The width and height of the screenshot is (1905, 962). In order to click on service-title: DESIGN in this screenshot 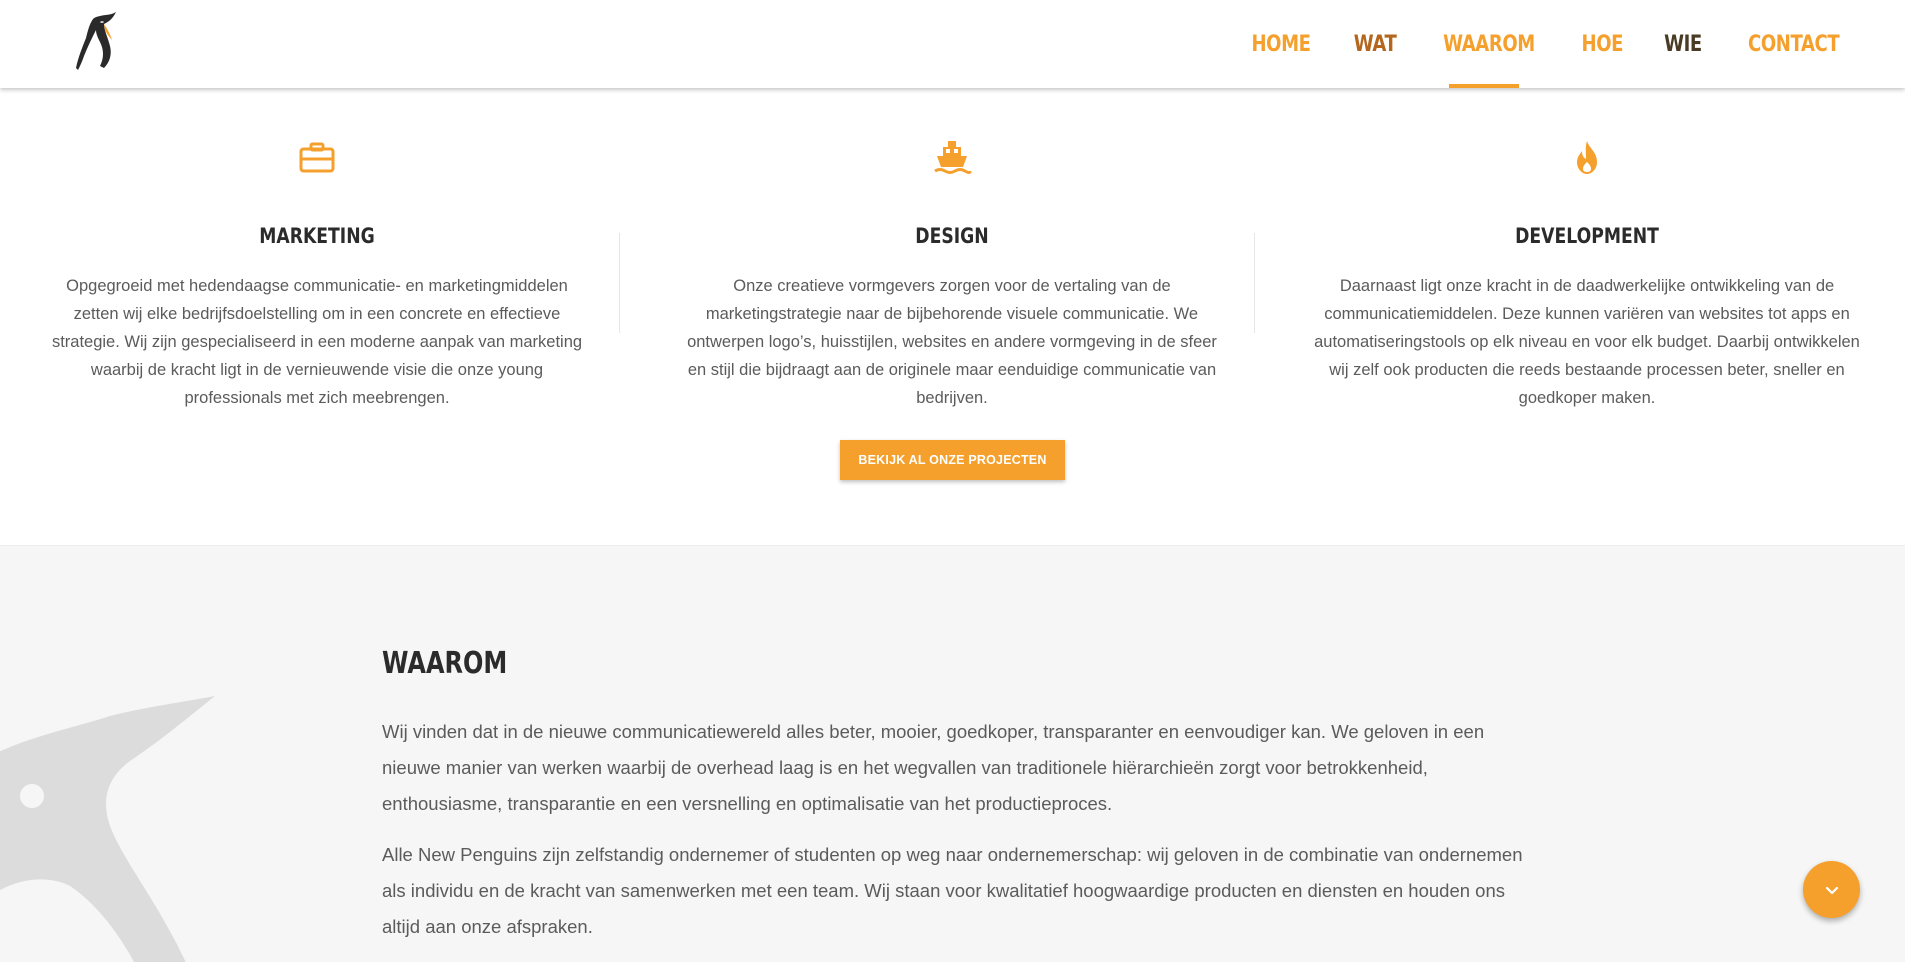, I will do `click(952, 236)`.